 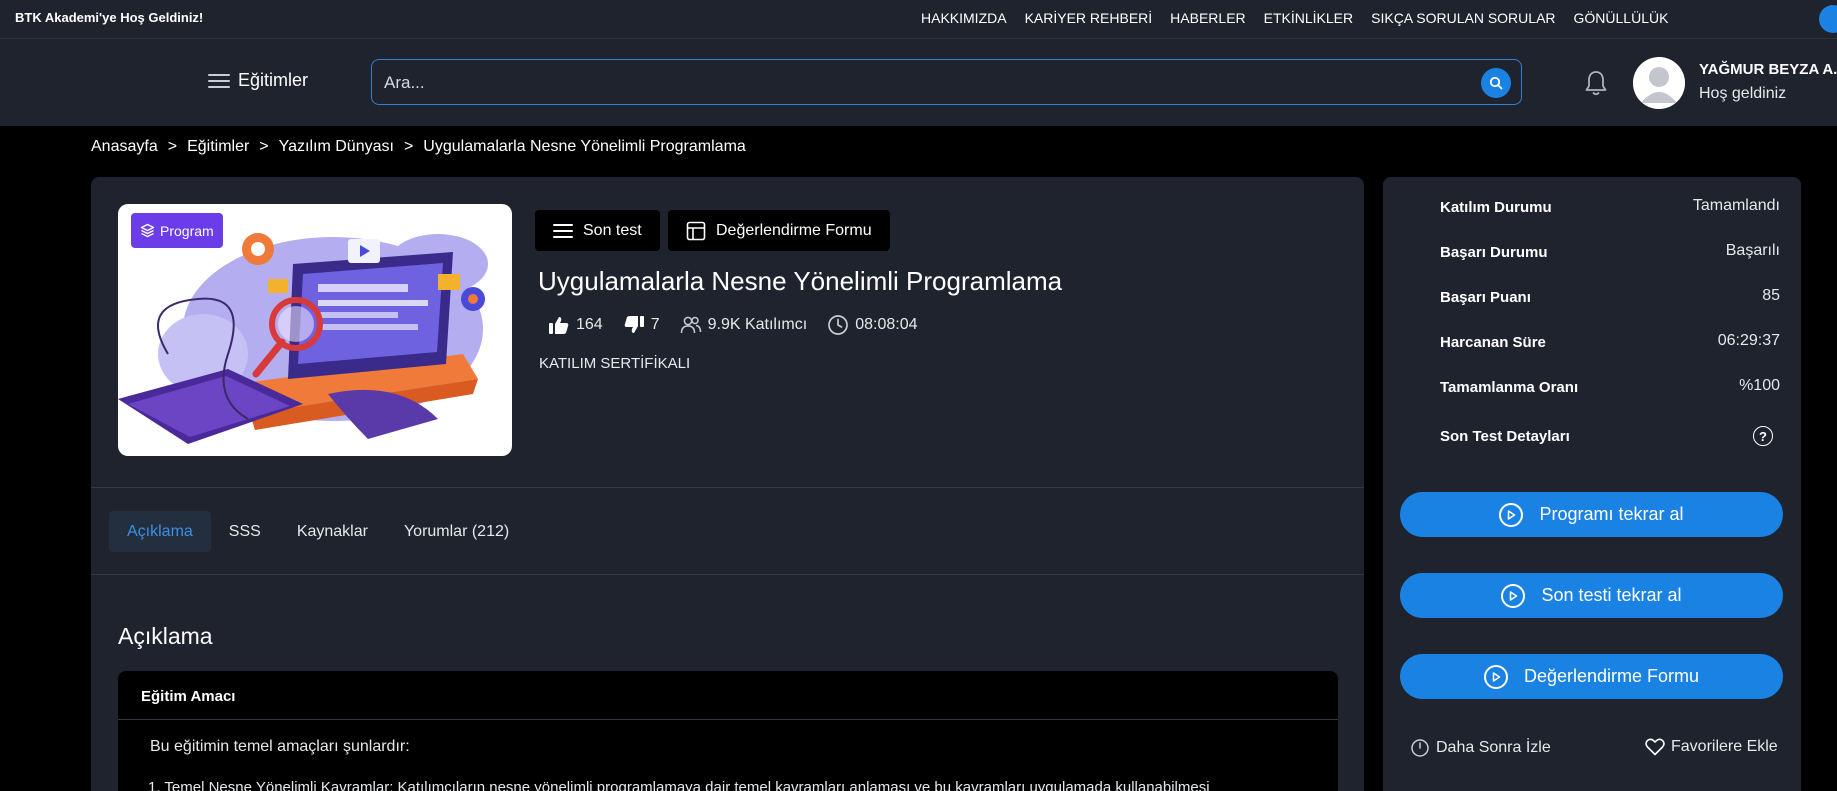 I want to click on welcome-text: BTK Akademi'ye Hoş Geldiniz!, so click(x=109, y=17).